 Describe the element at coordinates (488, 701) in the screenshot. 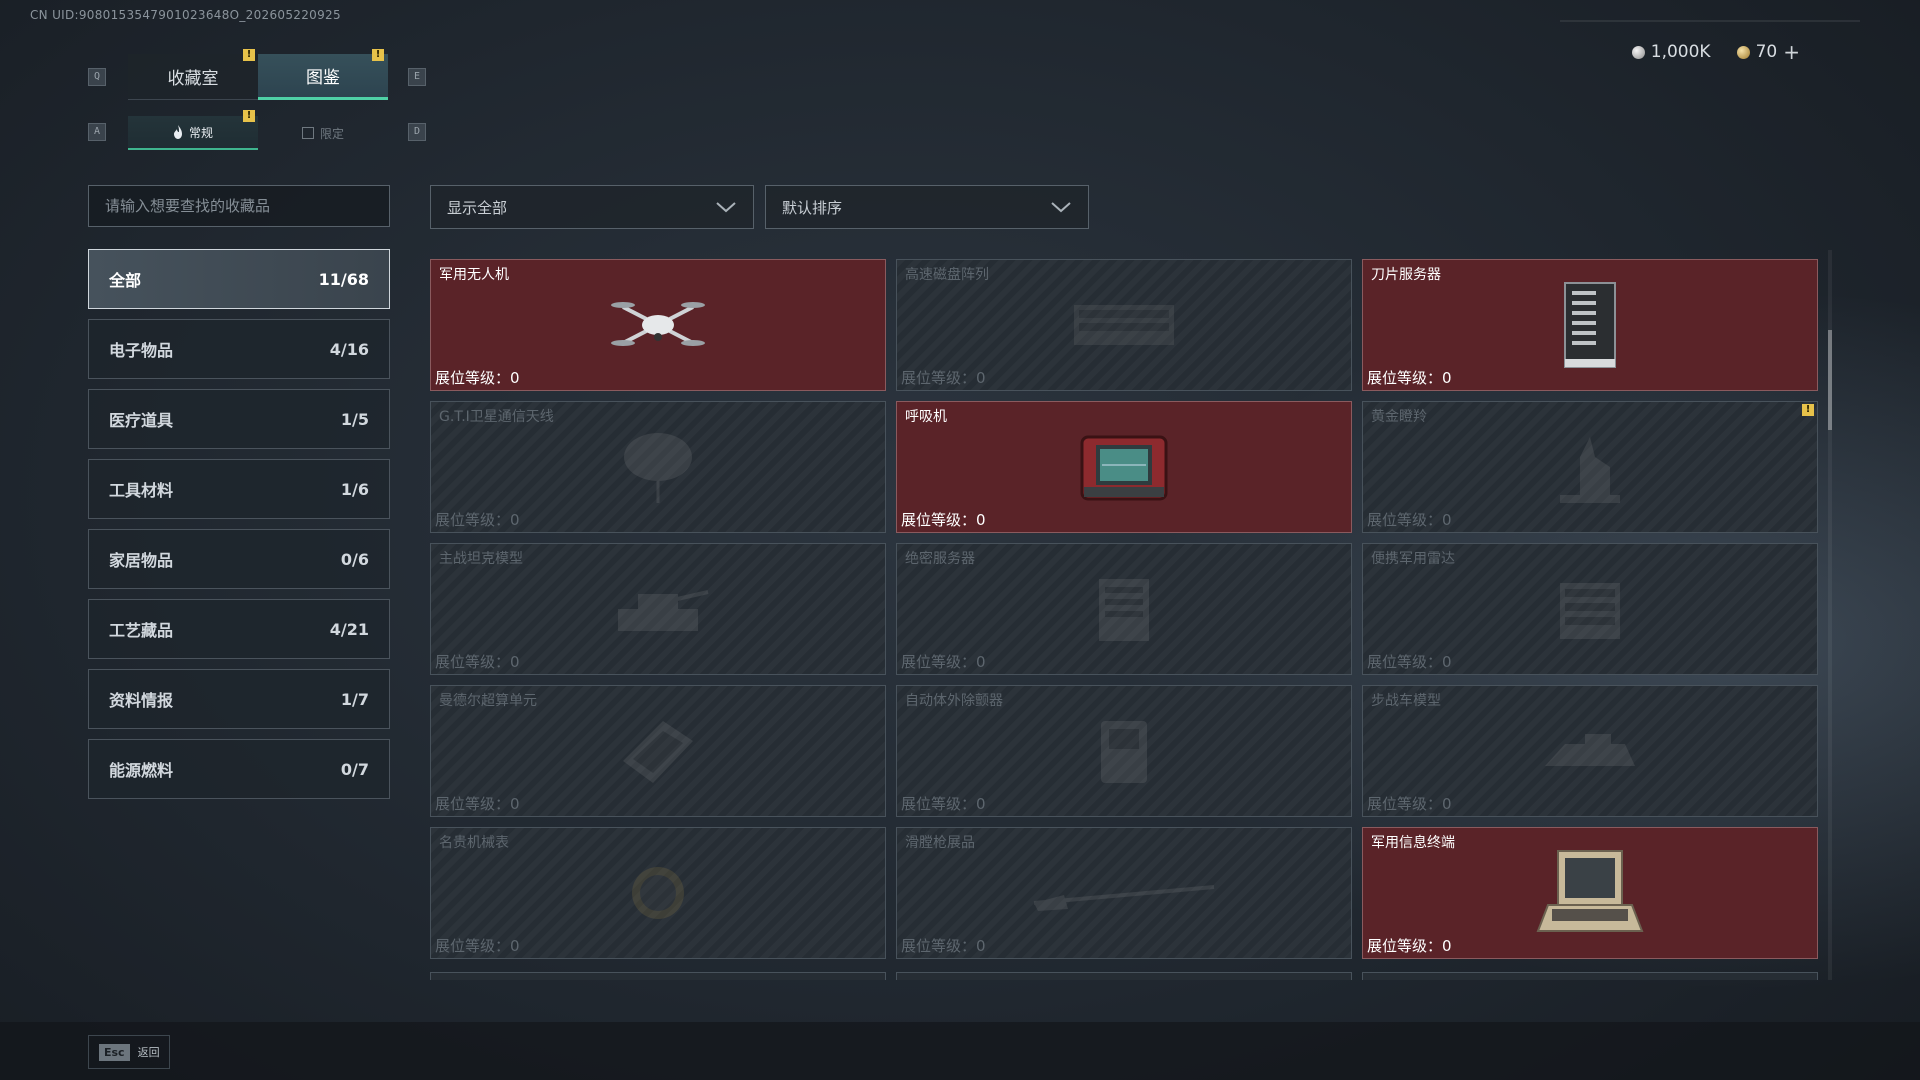

I see `item-name: 曼德尔超算单元` at that location.